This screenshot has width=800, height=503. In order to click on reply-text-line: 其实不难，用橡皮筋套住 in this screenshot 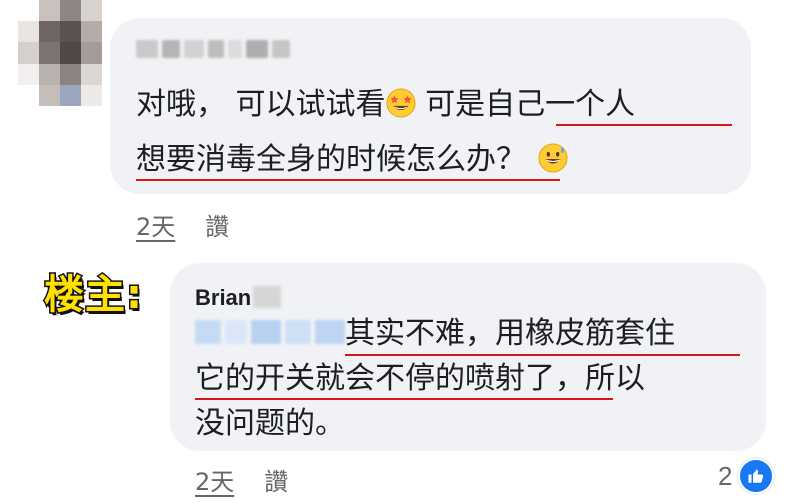, I will do `click(510, 334)`.